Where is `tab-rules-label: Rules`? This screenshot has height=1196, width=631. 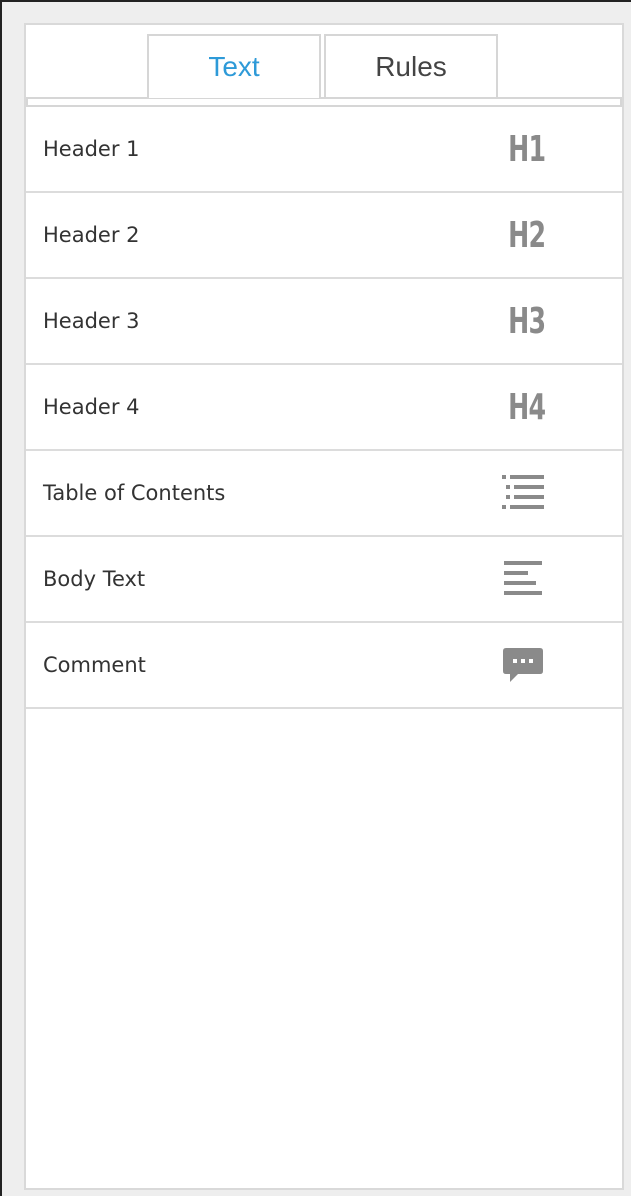 tab-rules-label: Rules is located at coordinates (411, 66).